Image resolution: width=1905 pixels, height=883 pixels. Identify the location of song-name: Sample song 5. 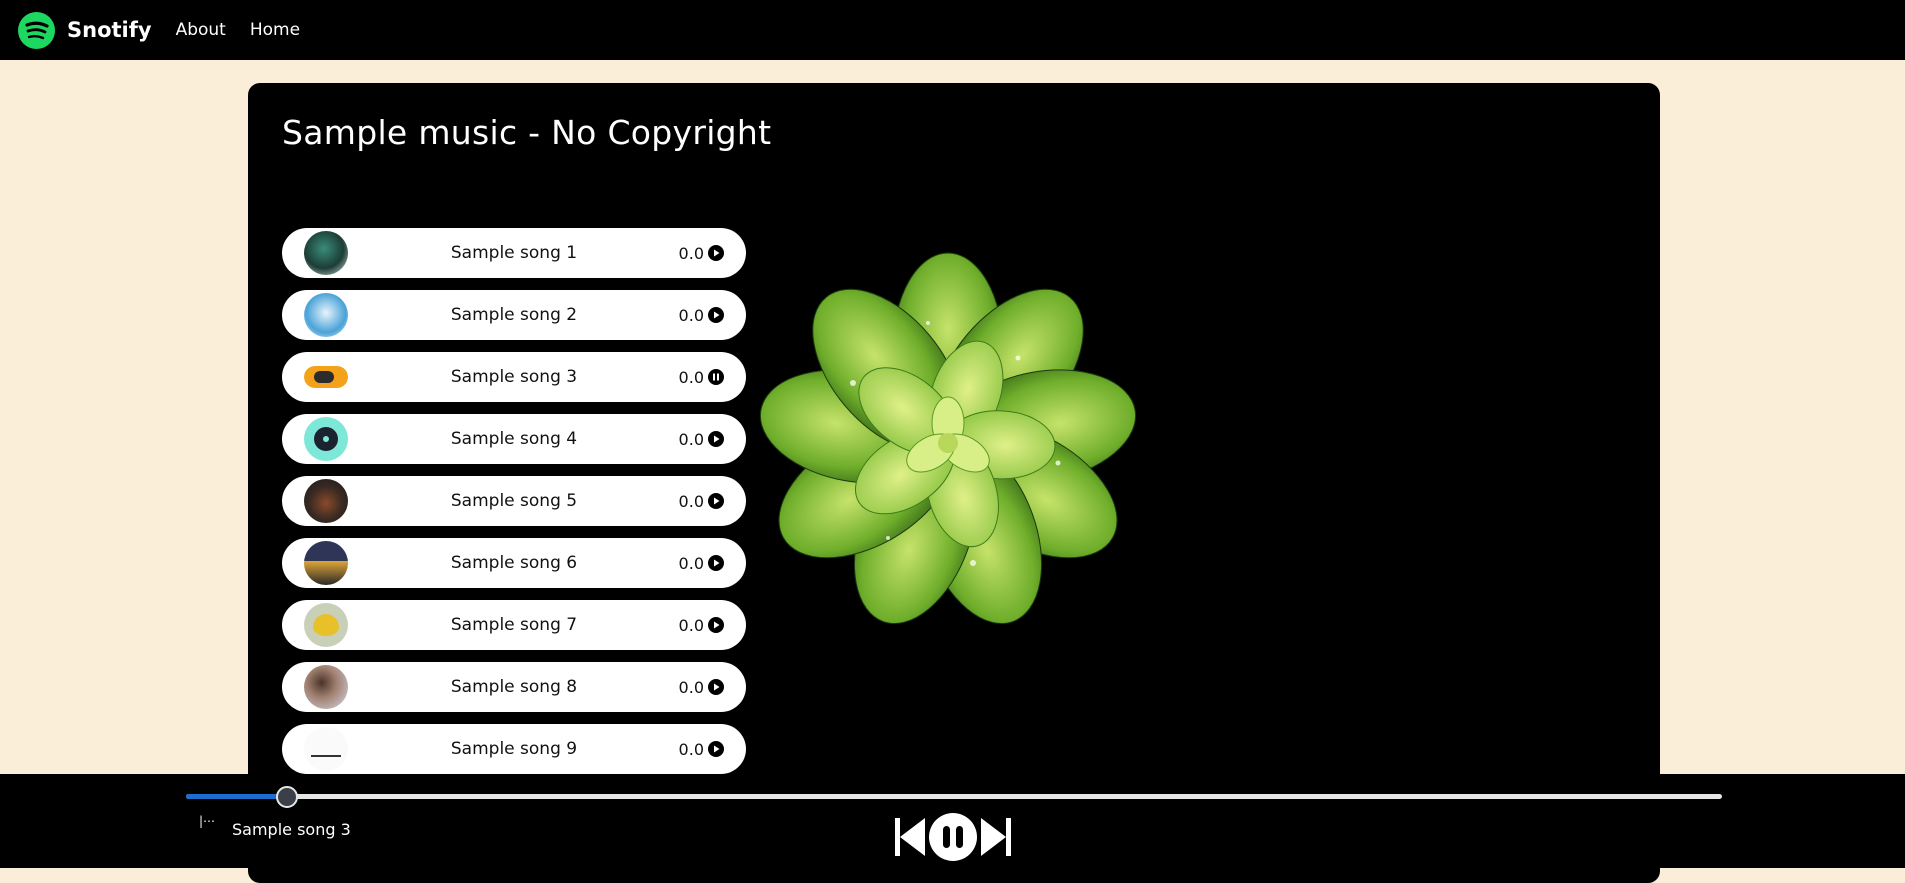
(514, 501).